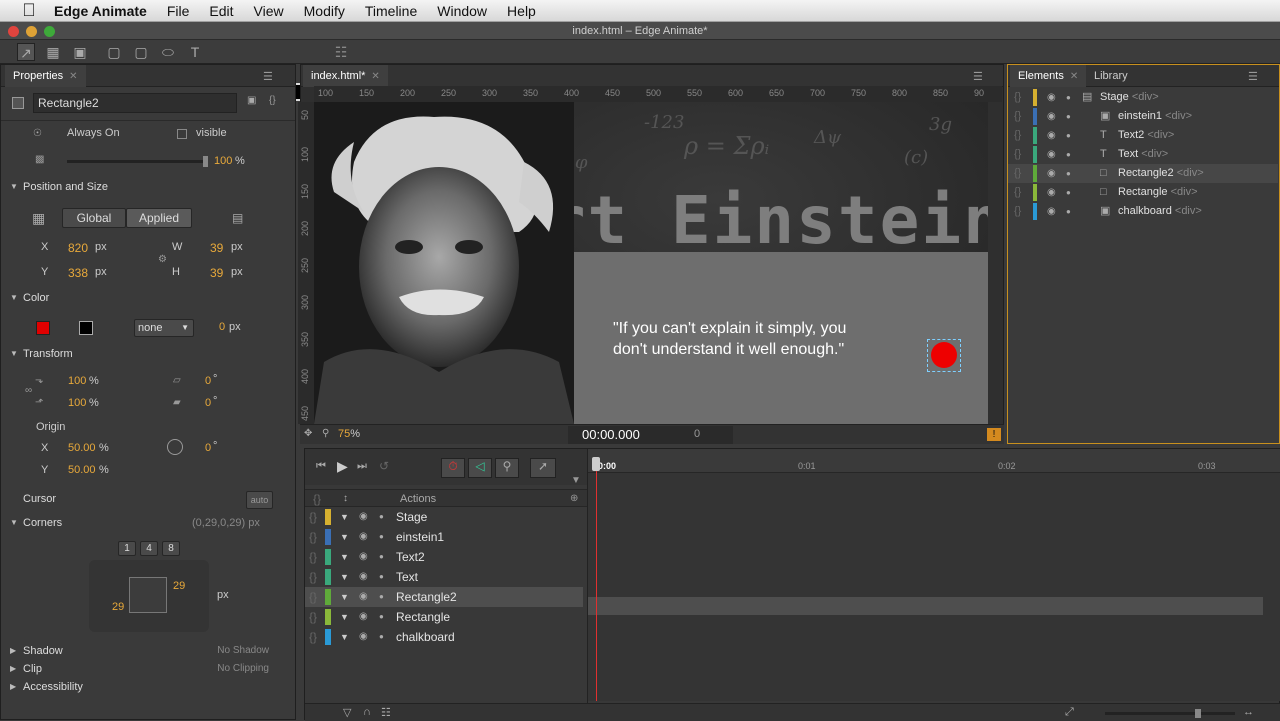  What do you see at coordinates (345, 499) in the screenshot?
I see `collapse-all-icon: ↕` at bounding box center [345, 499].